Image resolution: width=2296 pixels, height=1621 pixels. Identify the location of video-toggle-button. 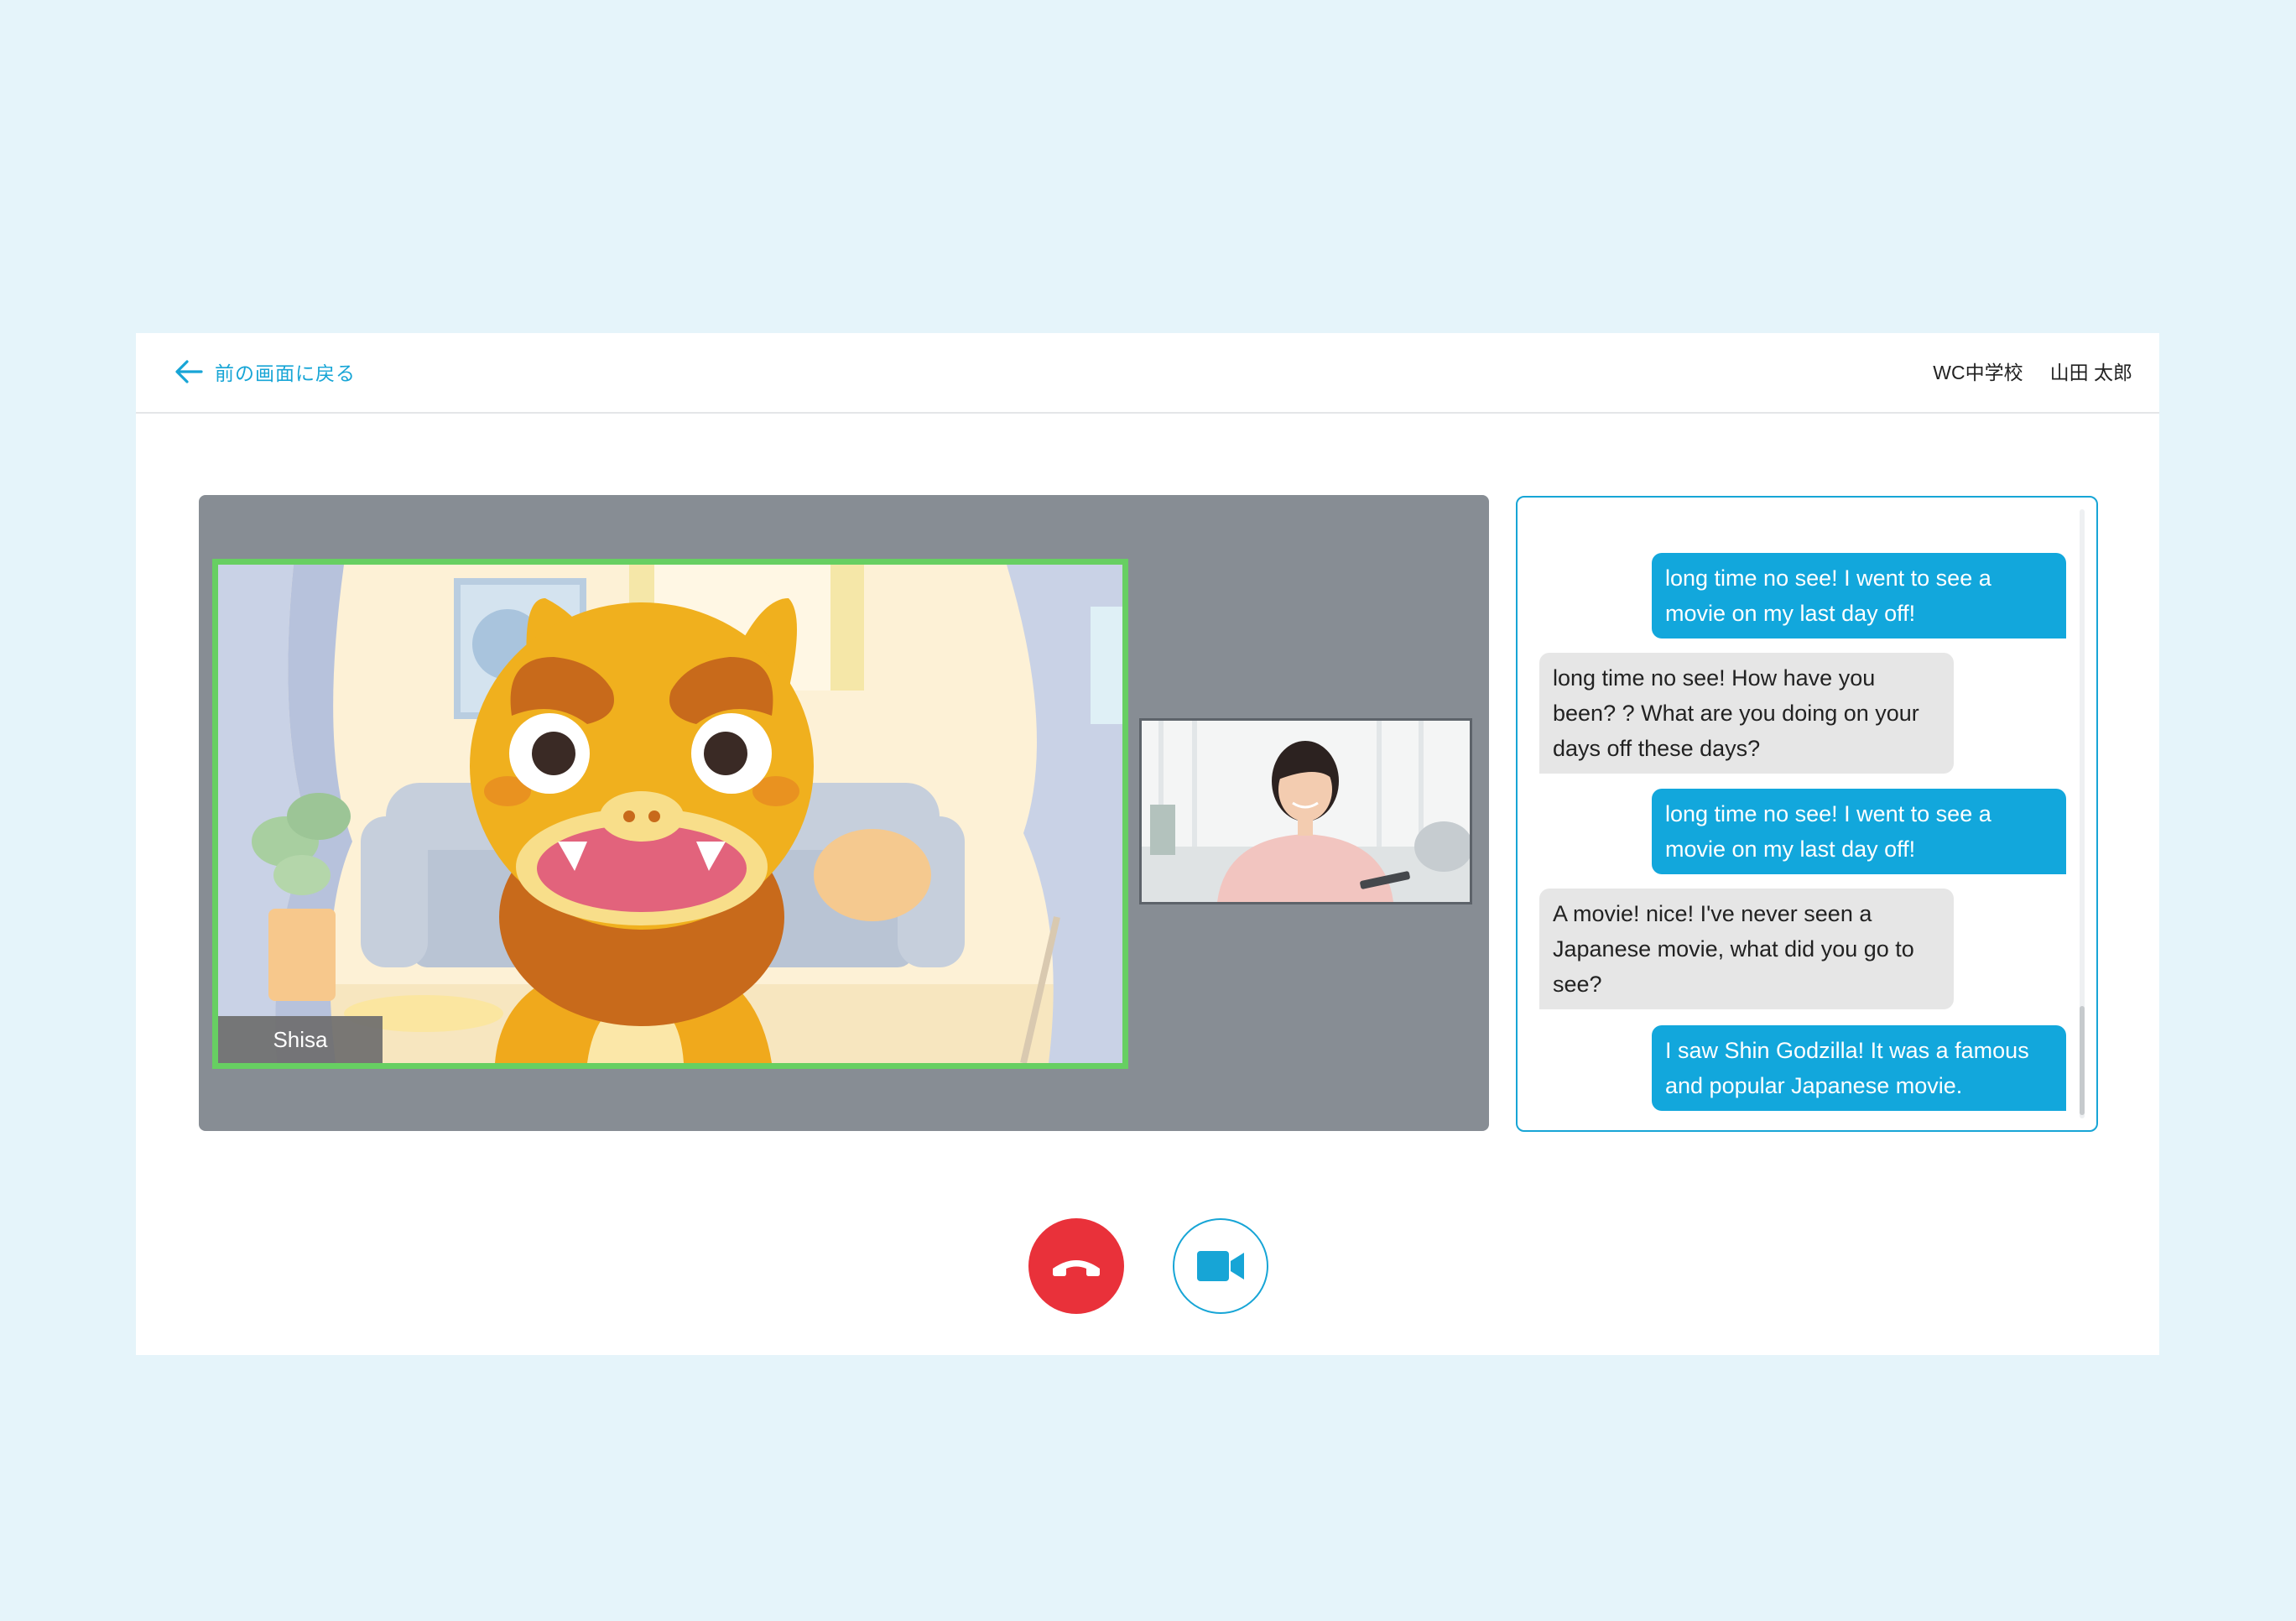
(1220, 1266).